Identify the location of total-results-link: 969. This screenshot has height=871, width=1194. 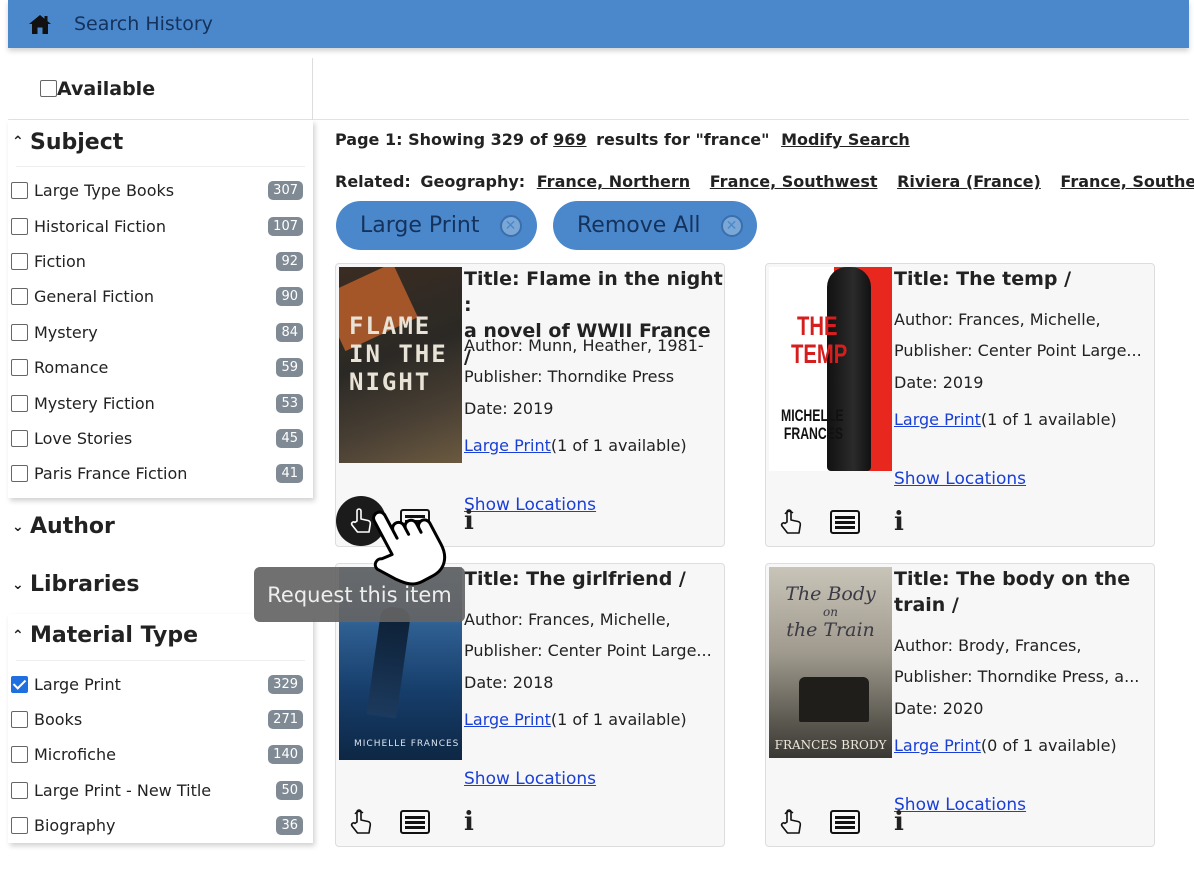
(569, 139).